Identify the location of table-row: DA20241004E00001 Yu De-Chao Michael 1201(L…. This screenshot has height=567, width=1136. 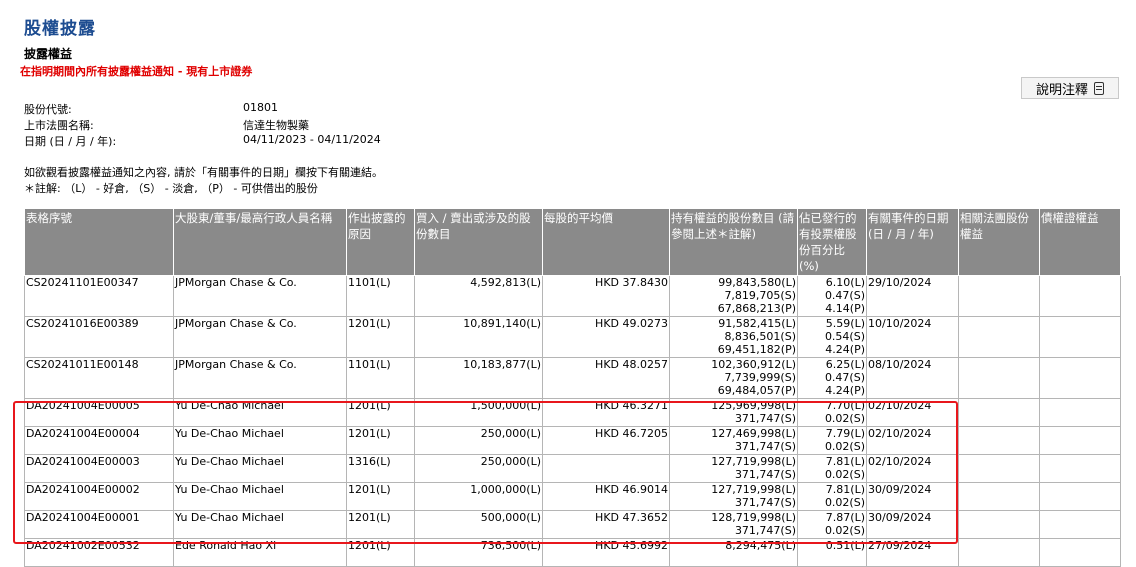
(572, 524).